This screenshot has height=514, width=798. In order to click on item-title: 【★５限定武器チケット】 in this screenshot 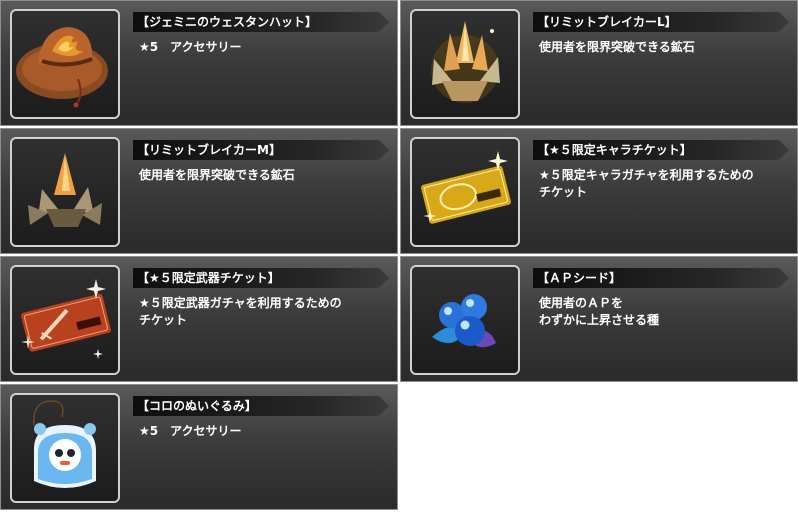, I will do `click(261, 278)`.